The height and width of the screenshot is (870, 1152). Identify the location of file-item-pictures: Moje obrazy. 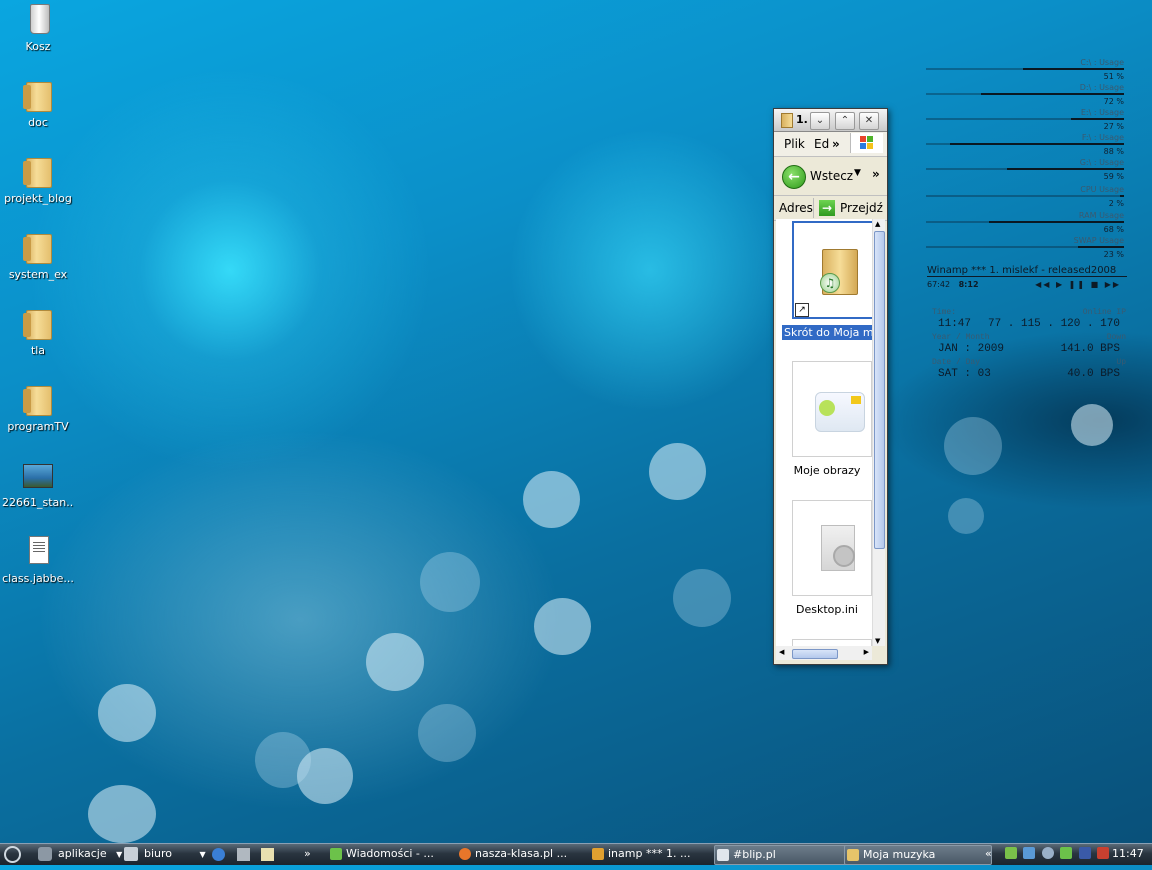
(827, 419).